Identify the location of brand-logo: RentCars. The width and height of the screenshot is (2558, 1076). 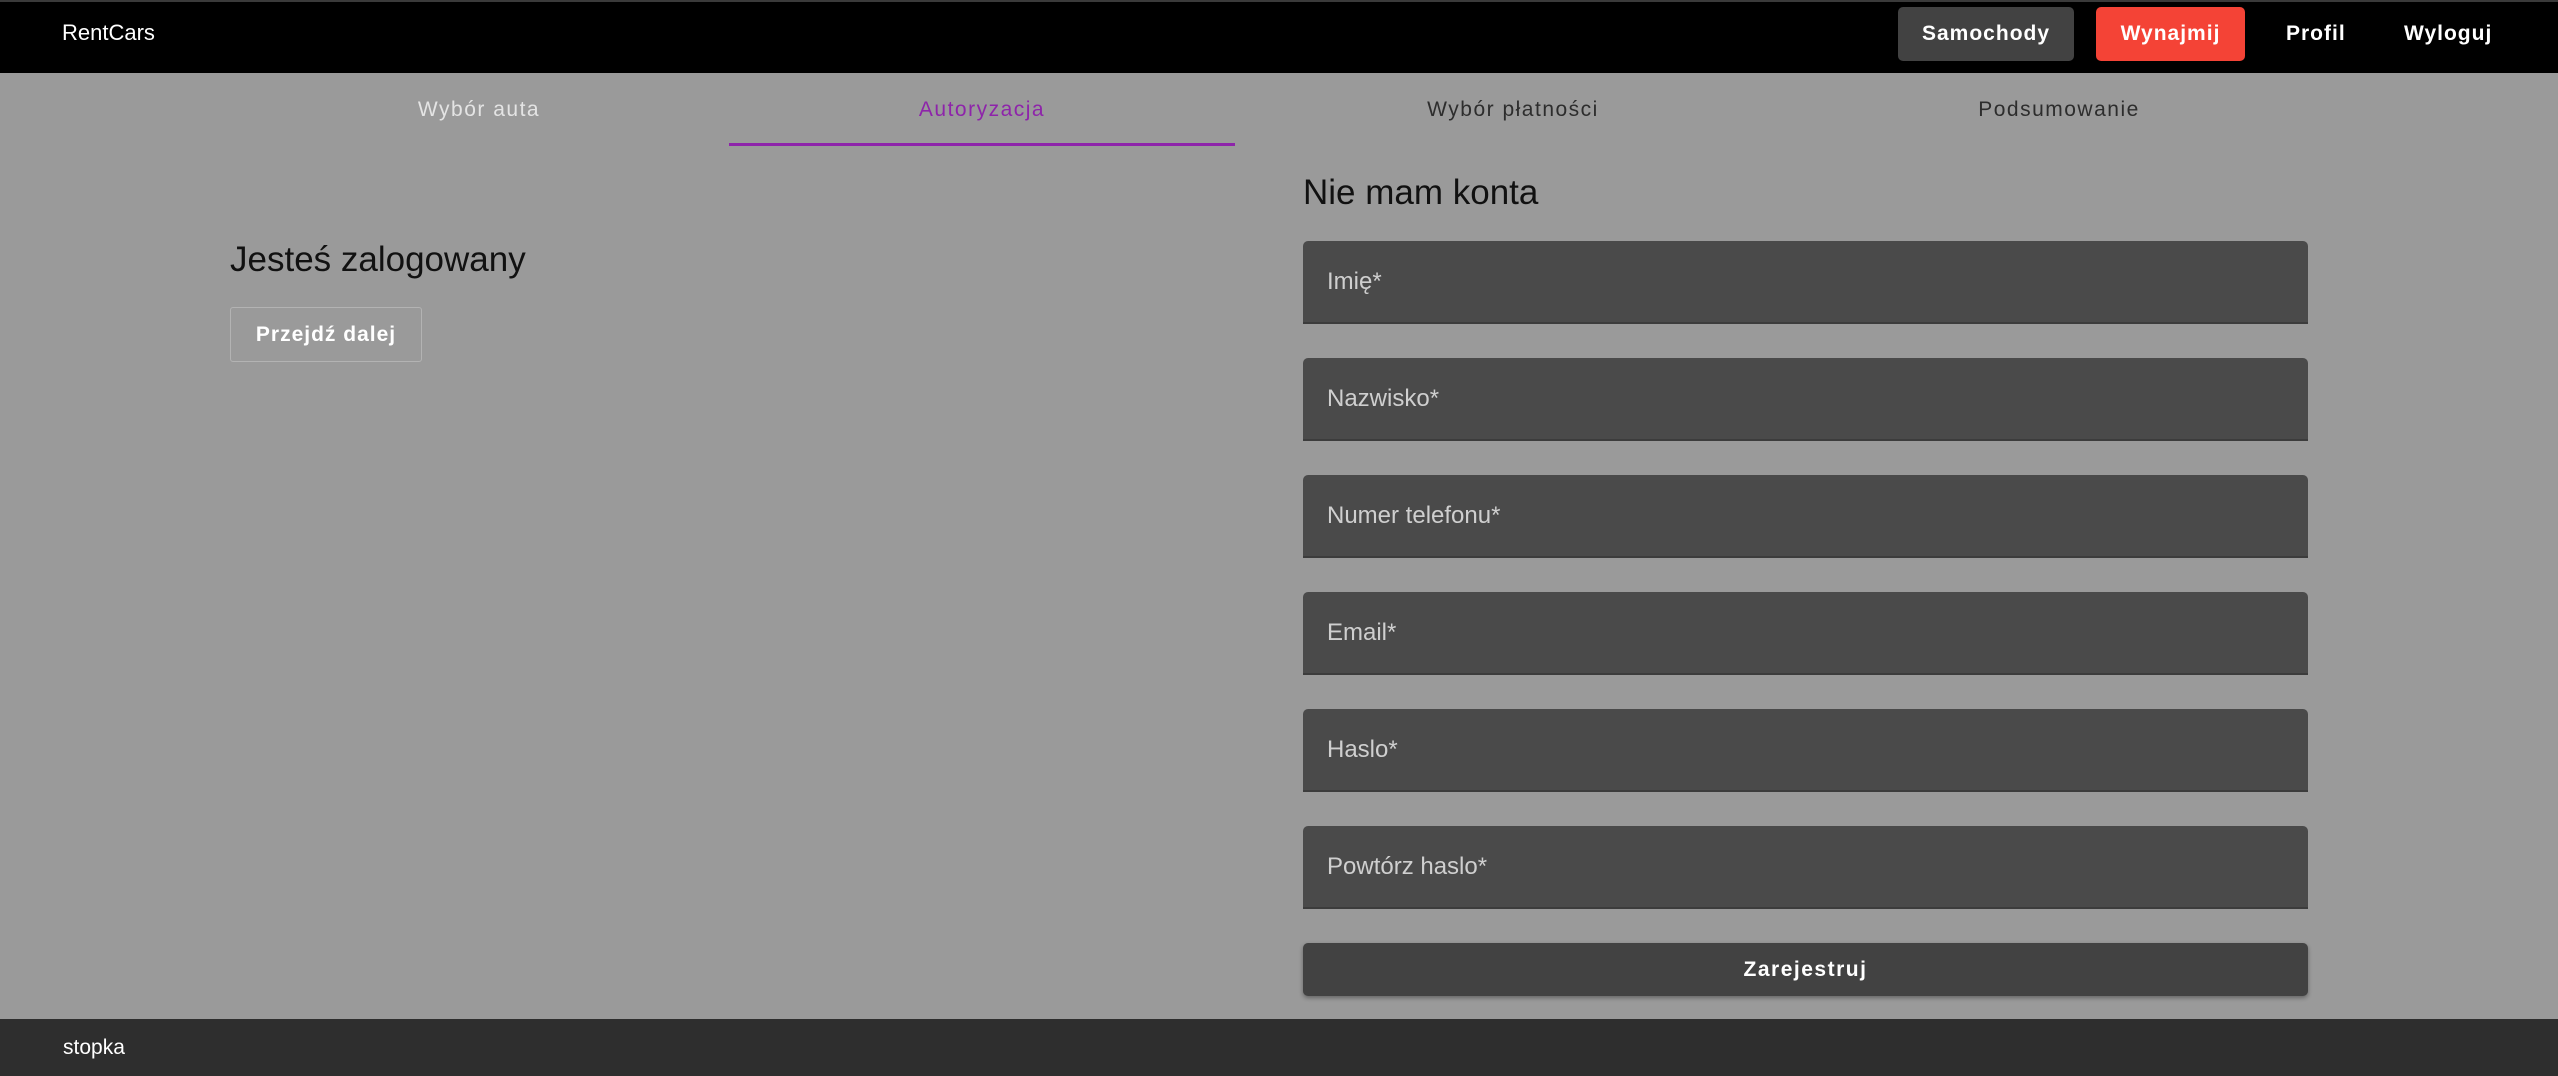
(108, 33).